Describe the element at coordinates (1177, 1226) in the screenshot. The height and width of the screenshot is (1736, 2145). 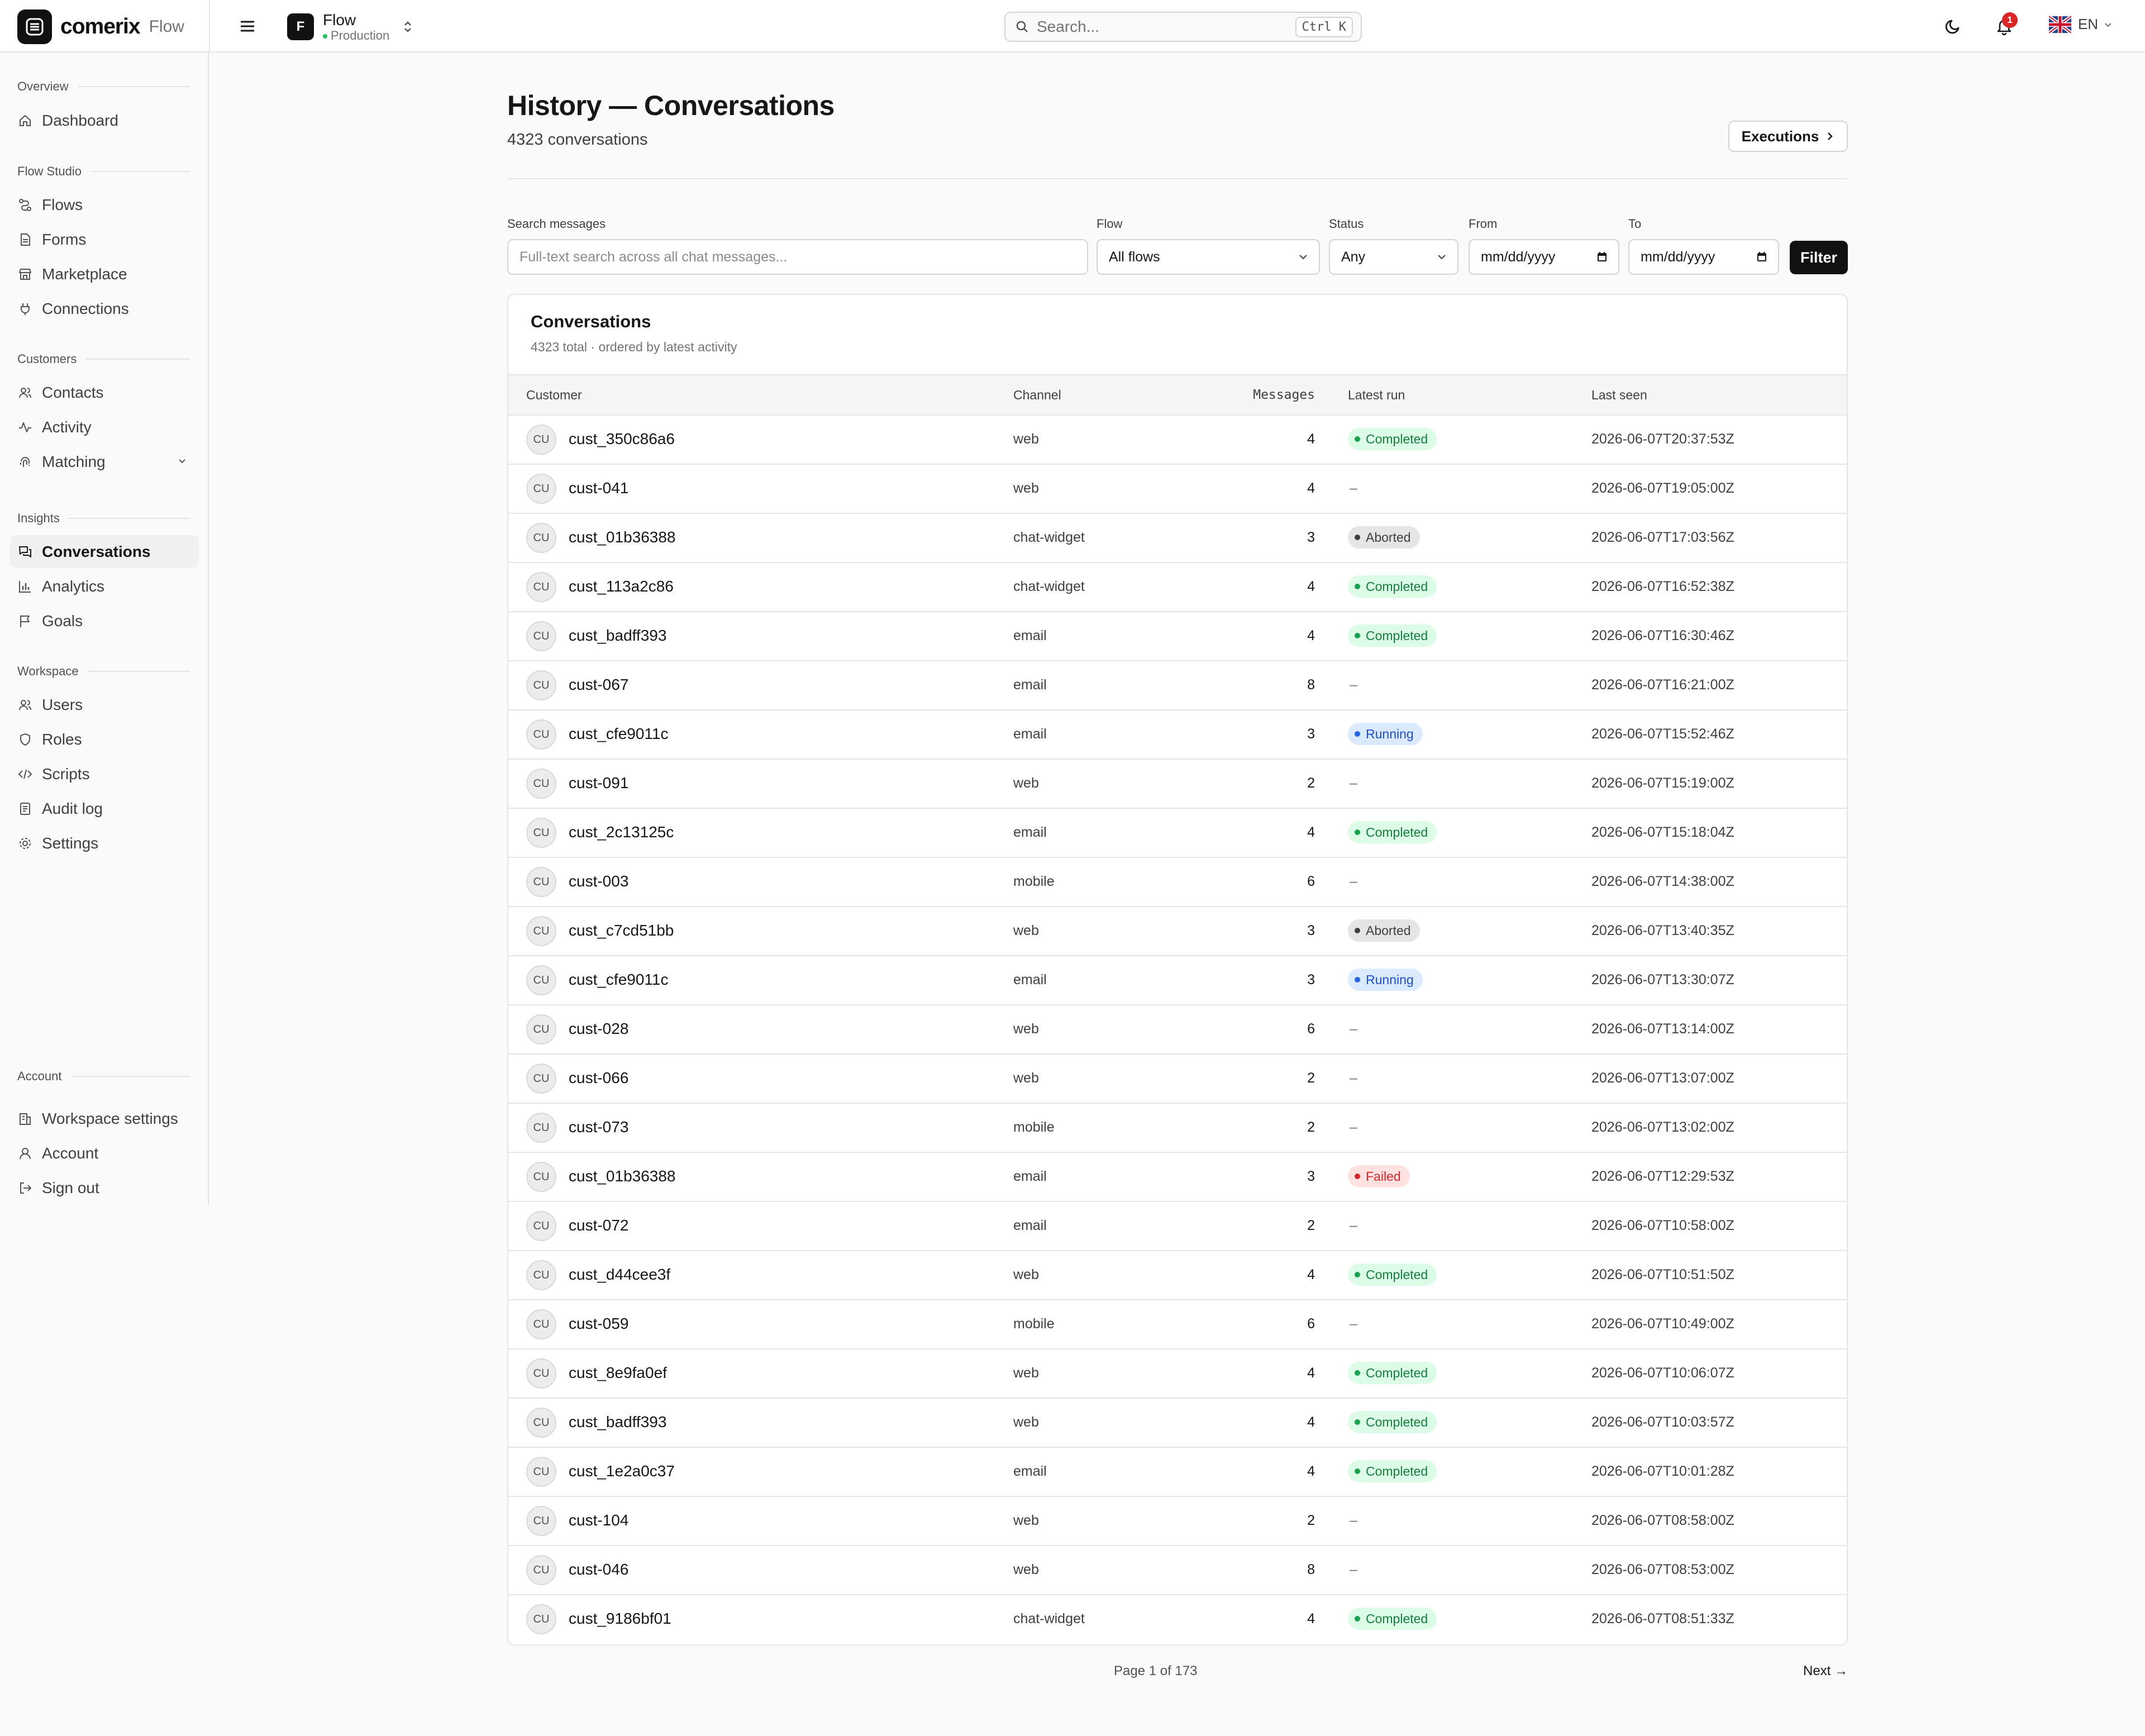
I see `table-row: CU cust-072 email 2 – 2026-06-07T10:58:00Z` at that location.